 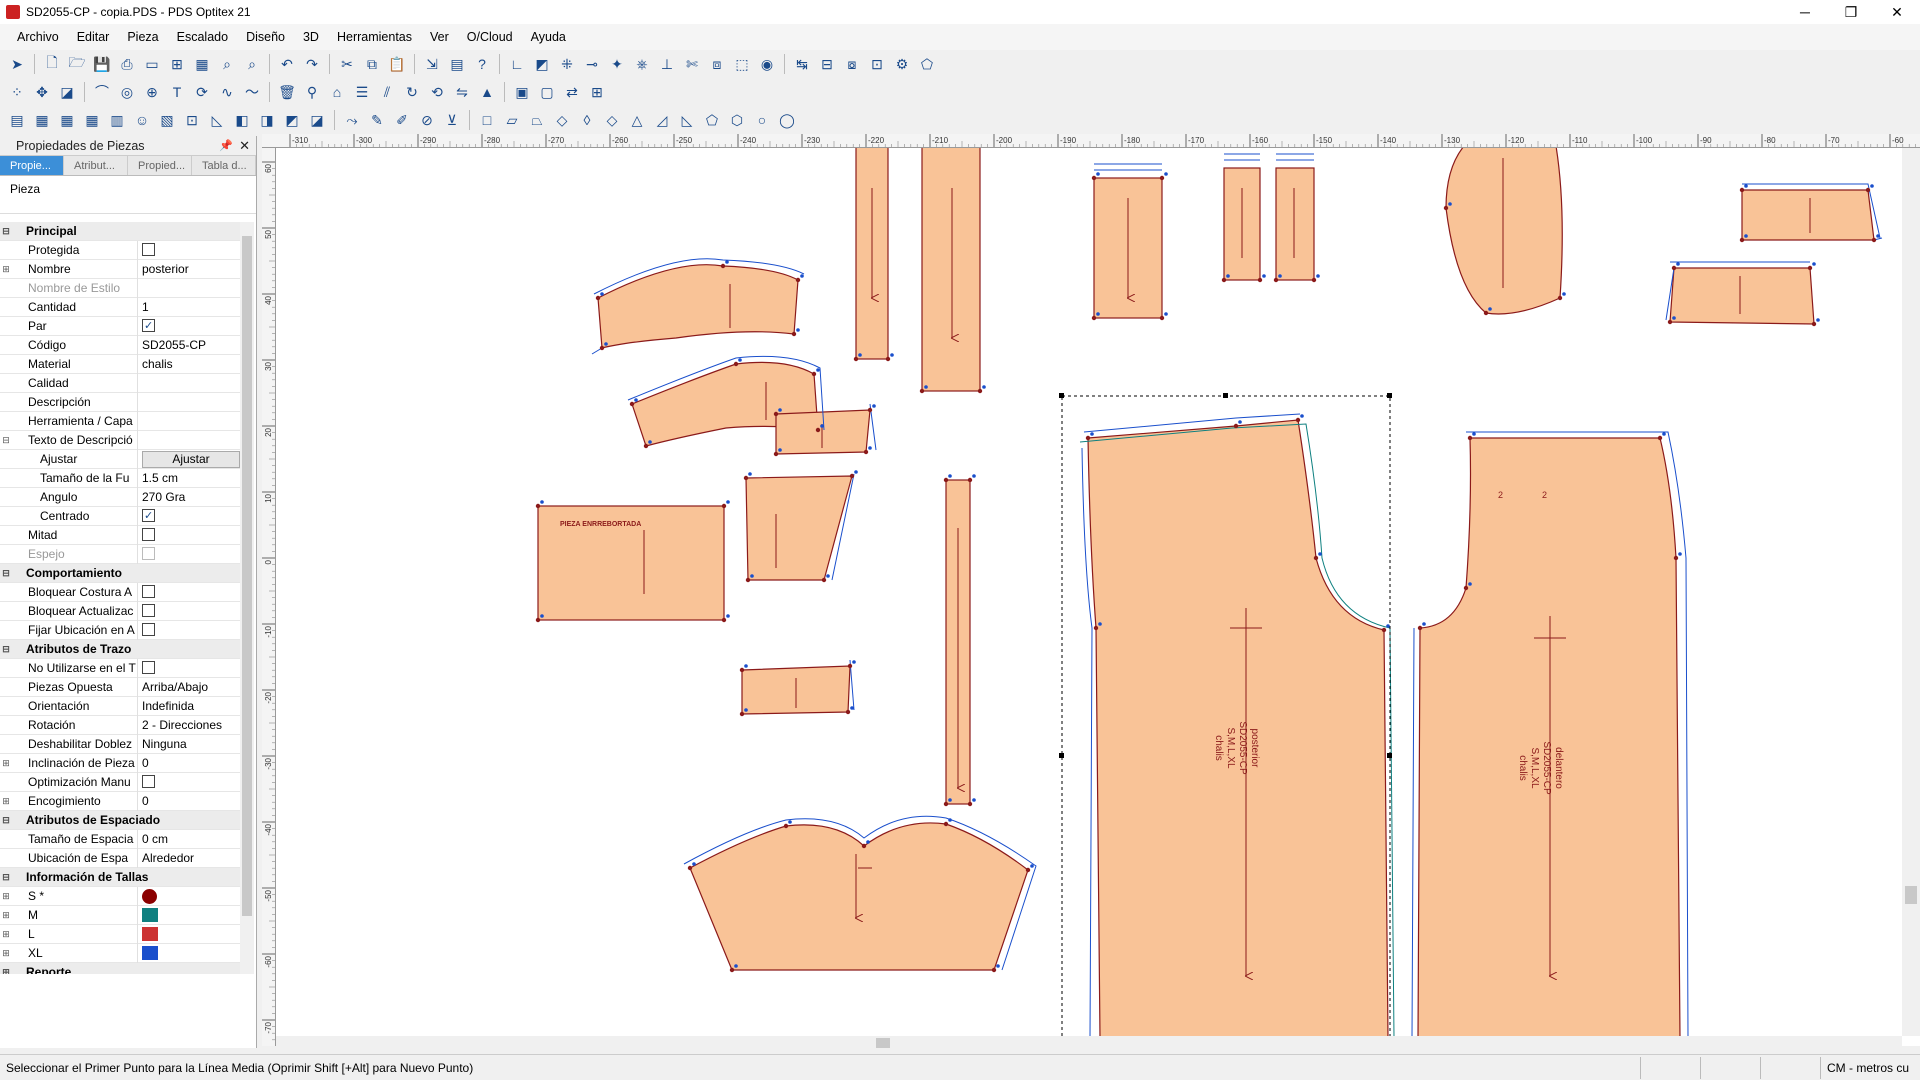 I want to click on scissors-tool-icon: ✄, so click(x=692, y=64).